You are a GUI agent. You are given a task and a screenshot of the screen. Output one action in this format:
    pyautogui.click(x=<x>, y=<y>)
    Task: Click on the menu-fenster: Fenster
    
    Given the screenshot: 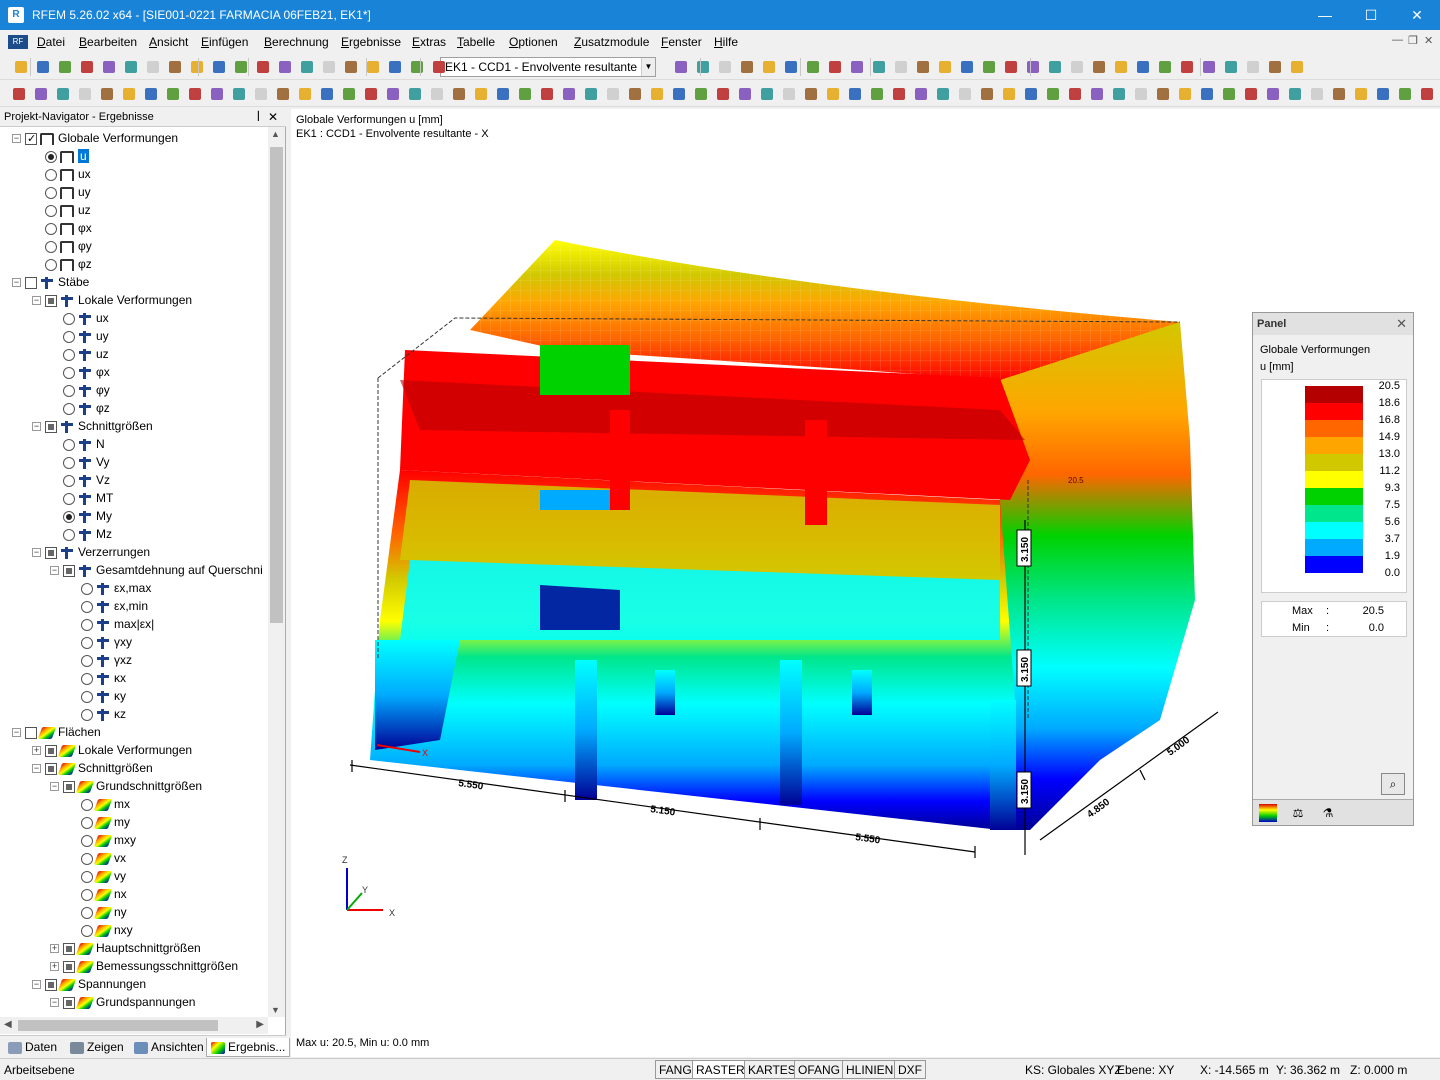 What is the action you would take?
    pyautogui.click(x=681, y=42)
    